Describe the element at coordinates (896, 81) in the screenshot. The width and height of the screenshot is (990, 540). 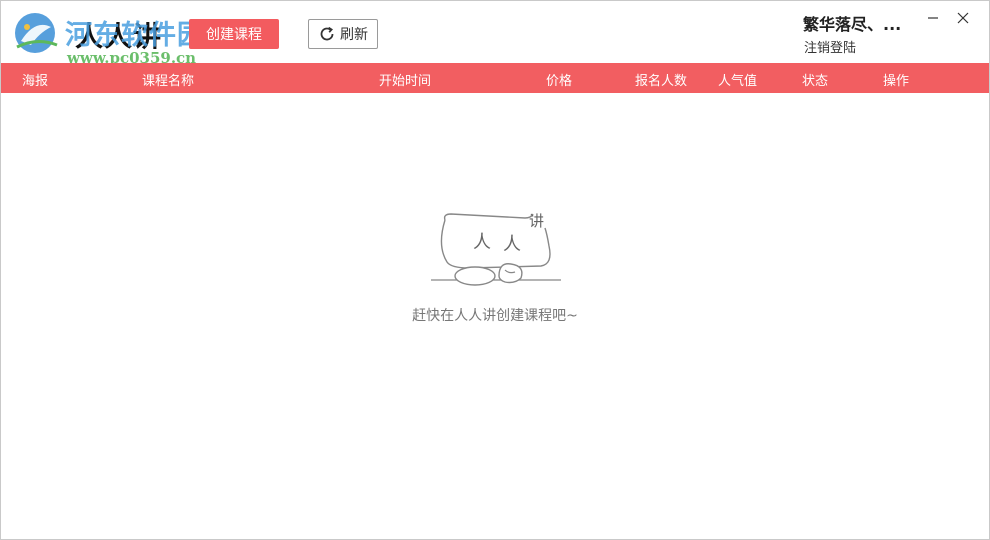
I see `column-header-actions: 操作` at that location.